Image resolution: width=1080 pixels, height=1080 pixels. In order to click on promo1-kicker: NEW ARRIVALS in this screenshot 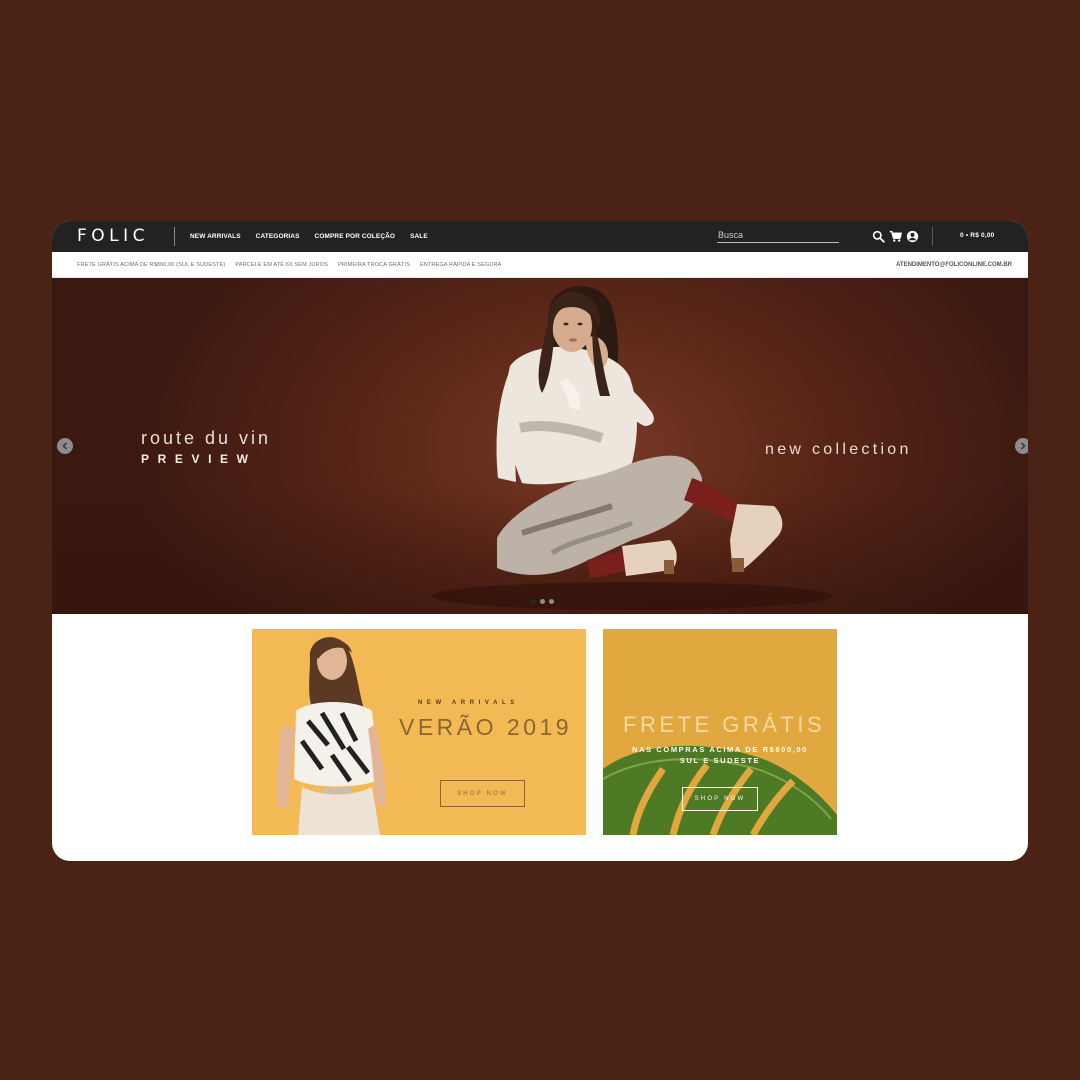, I will do `click(468, 703)`.